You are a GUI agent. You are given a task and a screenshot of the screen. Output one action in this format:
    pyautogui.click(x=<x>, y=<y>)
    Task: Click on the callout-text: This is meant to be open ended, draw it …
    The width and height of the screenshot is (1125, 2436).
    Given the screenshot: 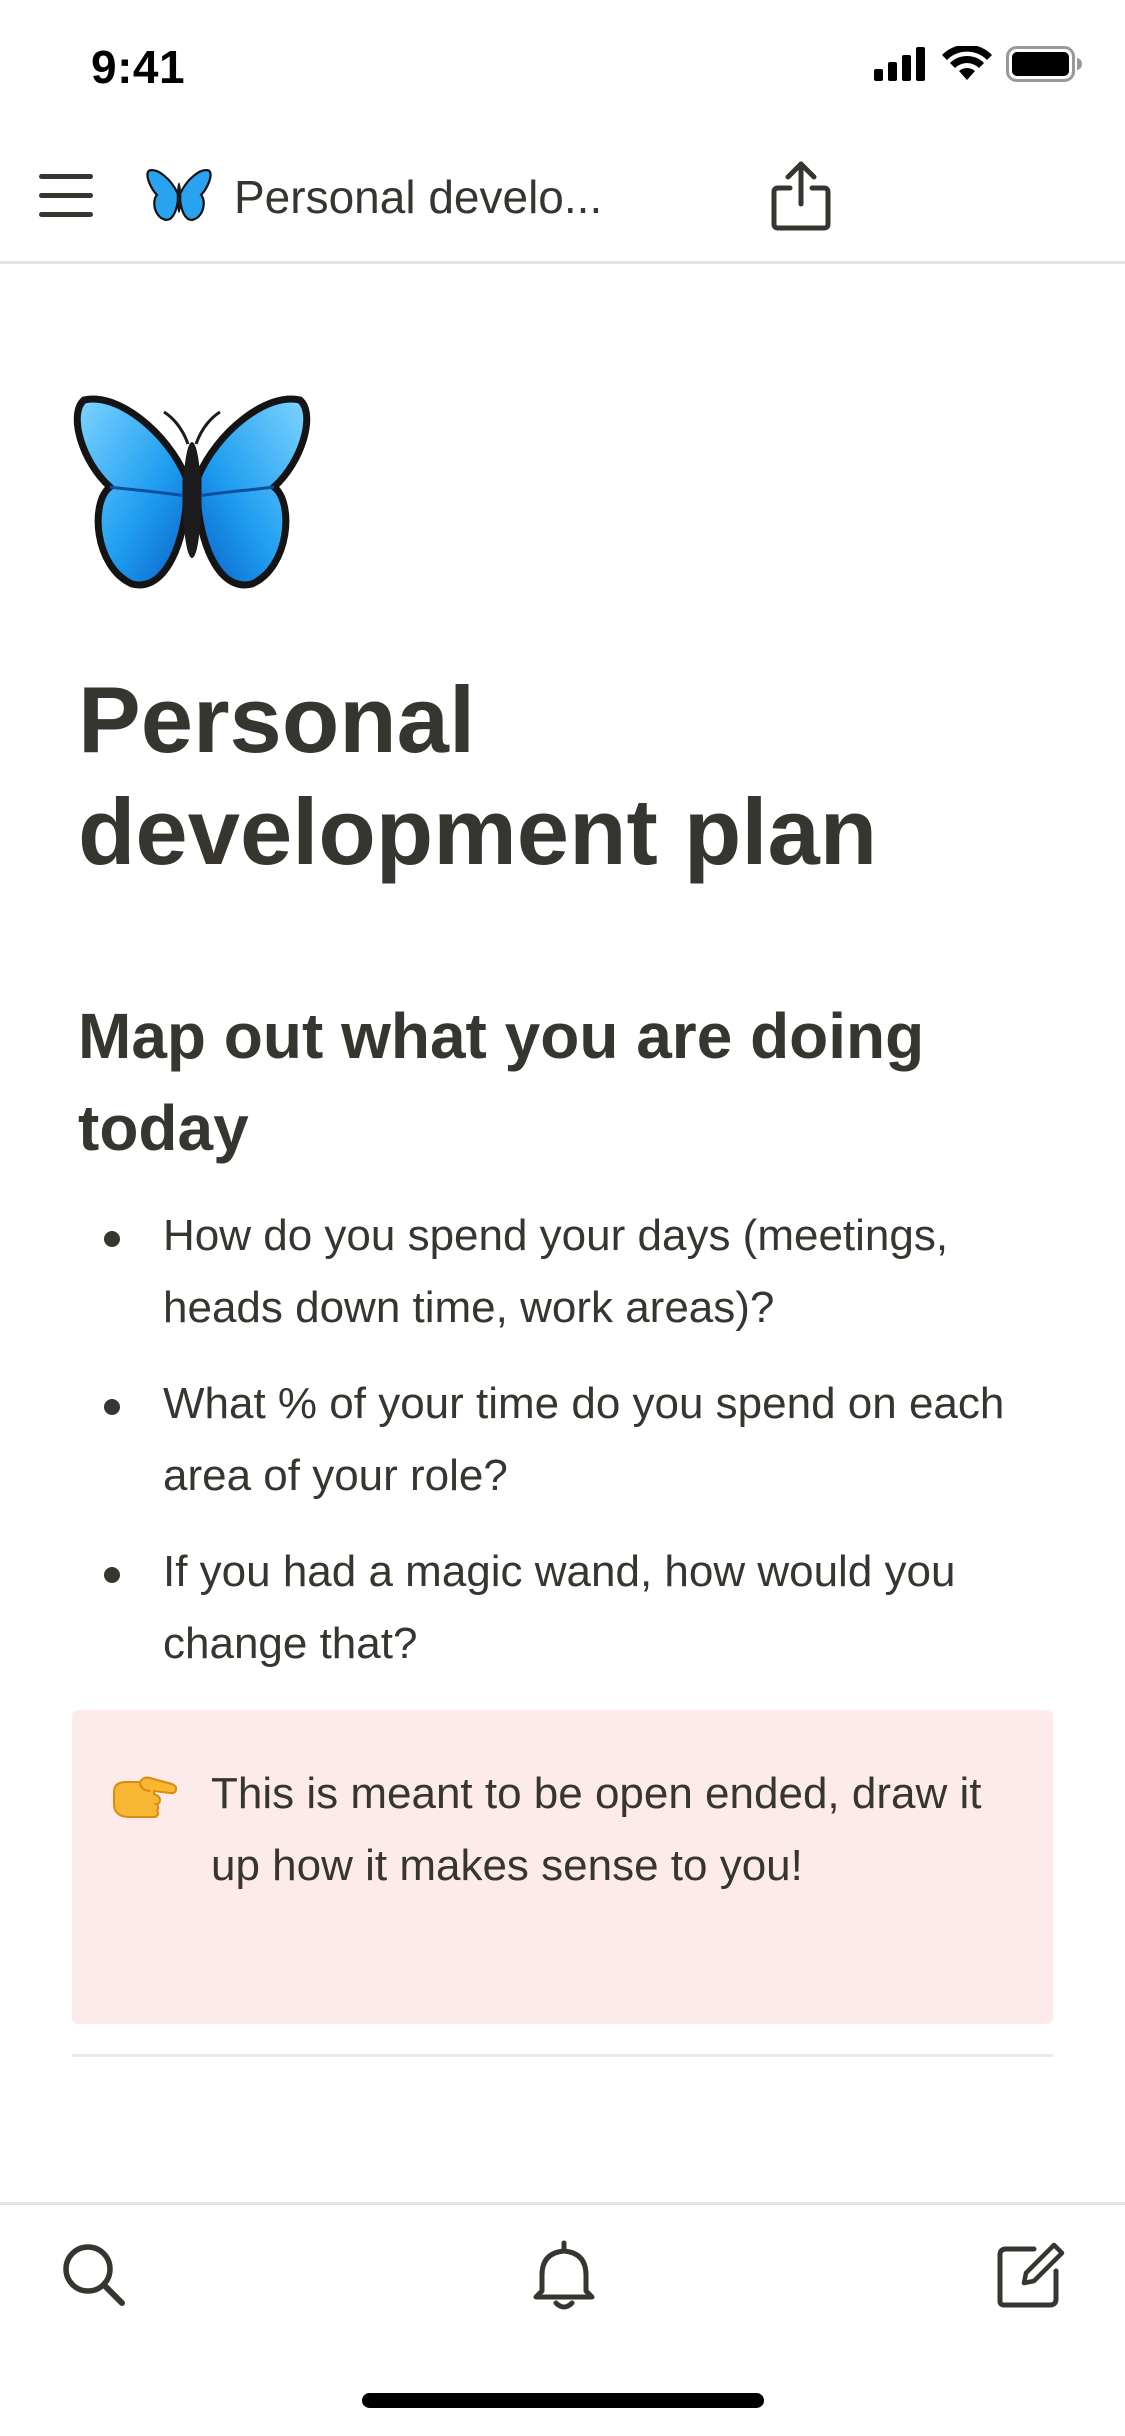 What is the action you would take?
    pyautogui.click(x=596, y=1829)
    